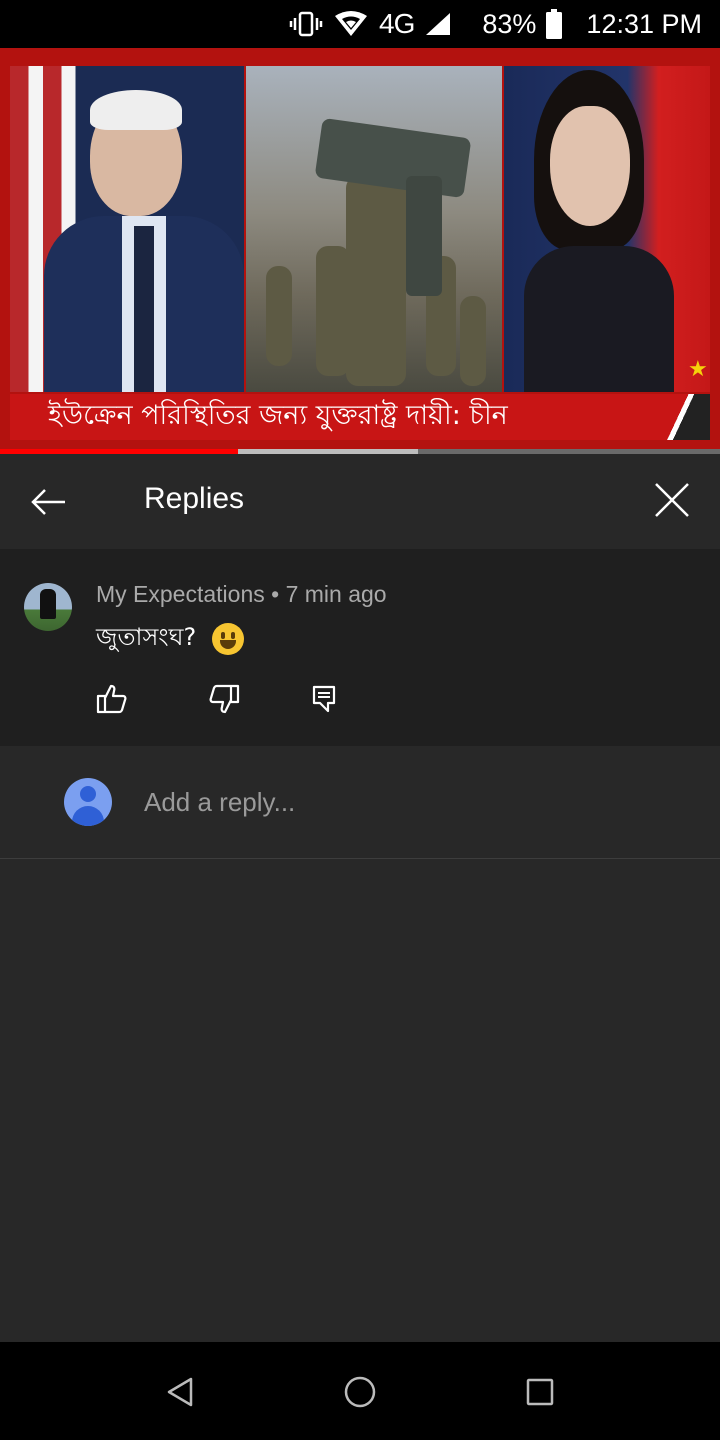  What do you see at coordinates (360, 501) in the screenshot?
I see `replies-header: Replies` at bounding box center [360, 501].